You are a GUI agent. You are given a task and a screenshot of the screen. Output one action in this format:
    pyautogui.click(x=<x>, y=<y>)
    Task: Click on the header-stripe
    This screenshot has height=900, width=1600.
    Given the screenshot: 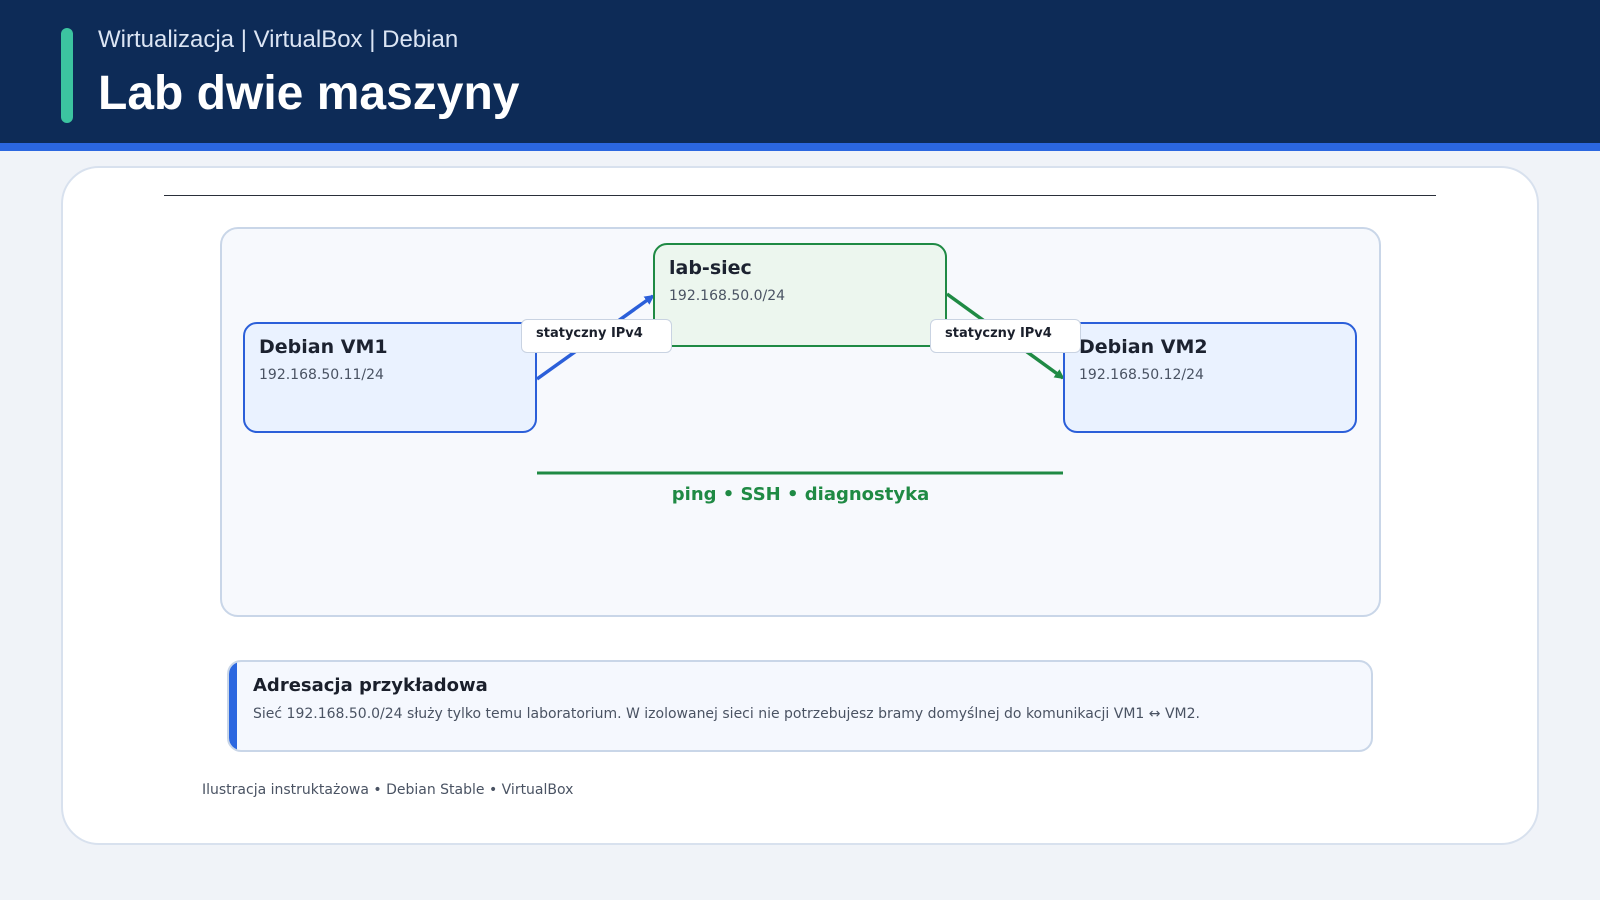 What is the action you would take?
    pyautogui.click(x=800, y=147)
    